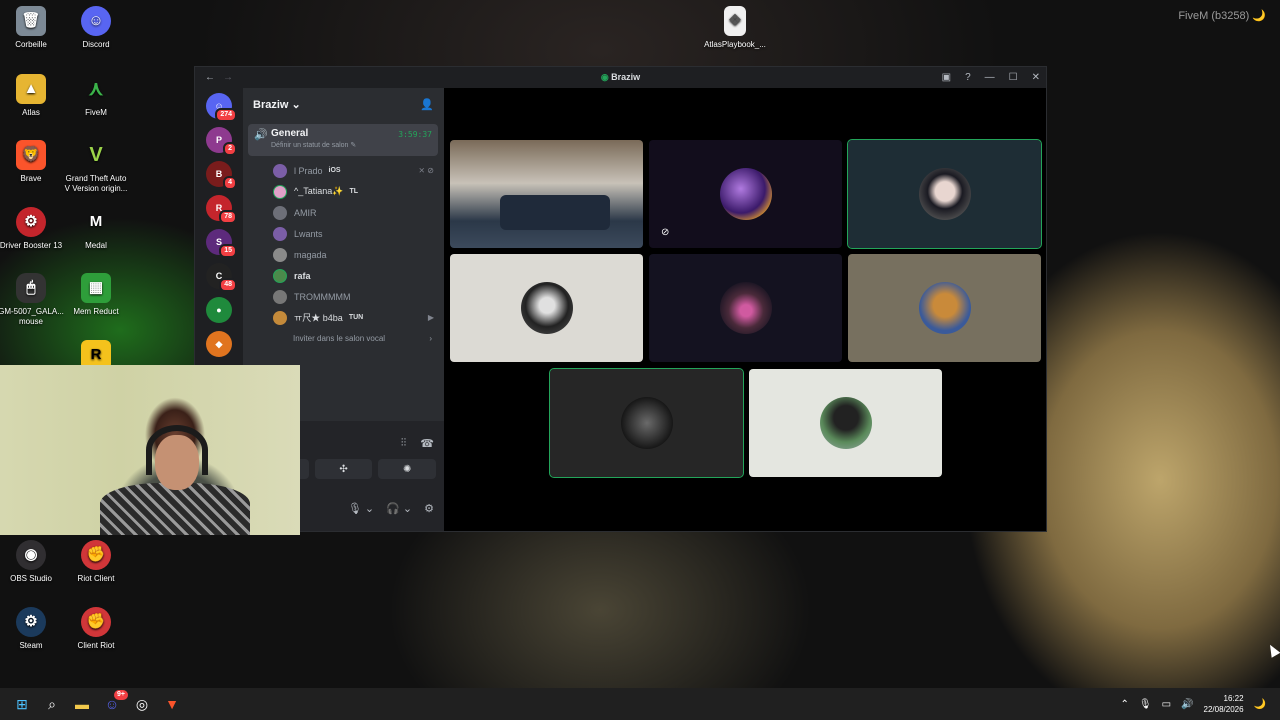 This screenshot has height=720, width=1280. What do you see at coordinates (343, 254) in the screenshot?
I see `voice-member: magada` at bounding box center [343, 254].